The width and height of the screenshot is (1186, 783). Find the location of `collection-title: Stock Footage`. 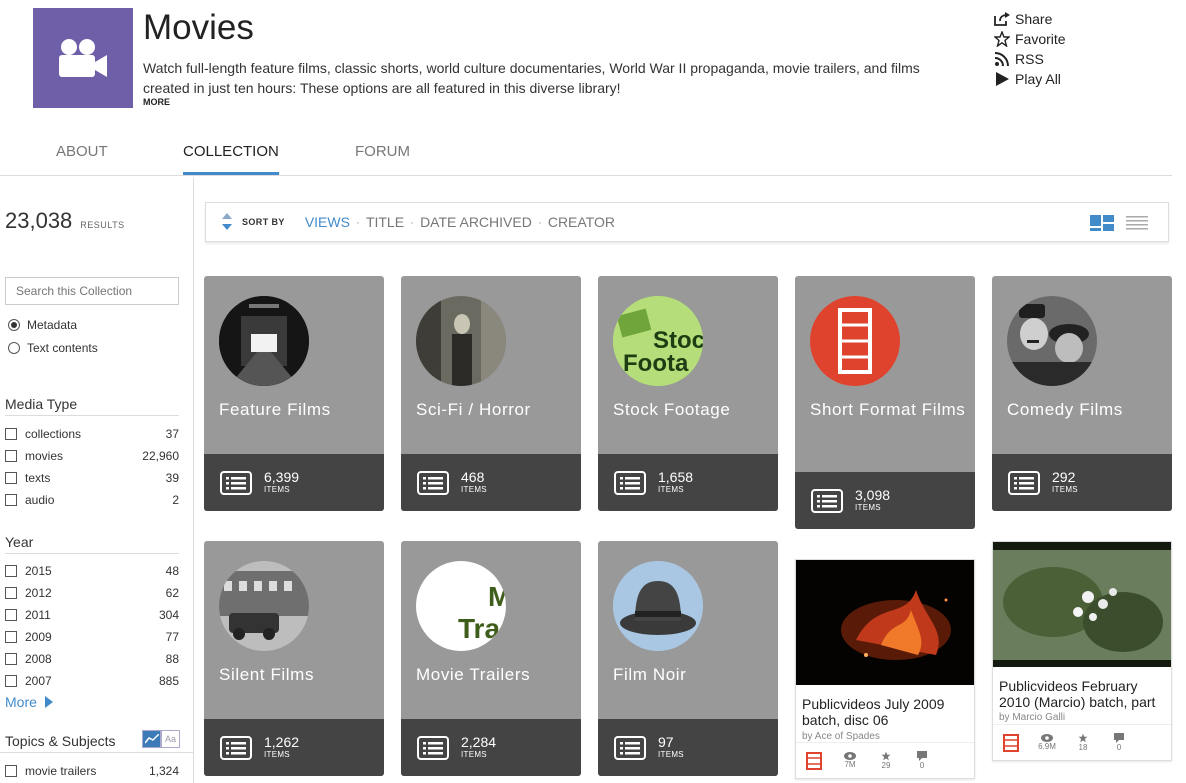

collection-title: Stock Footage is located at coordinates (672, 409).